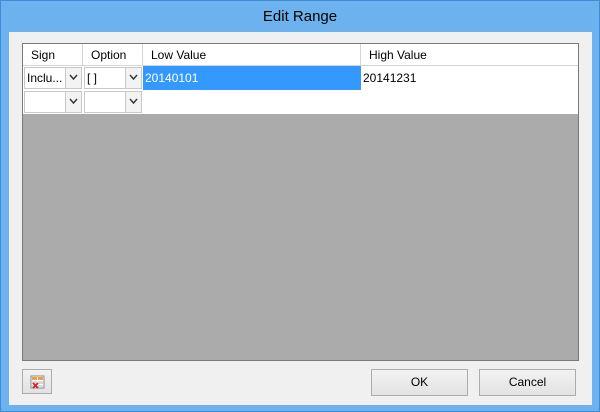 The image size is (600, 412). Describe the element at coordinates (53, 55) in the screenshot. I see `column-header-sign: Sign` at that location.